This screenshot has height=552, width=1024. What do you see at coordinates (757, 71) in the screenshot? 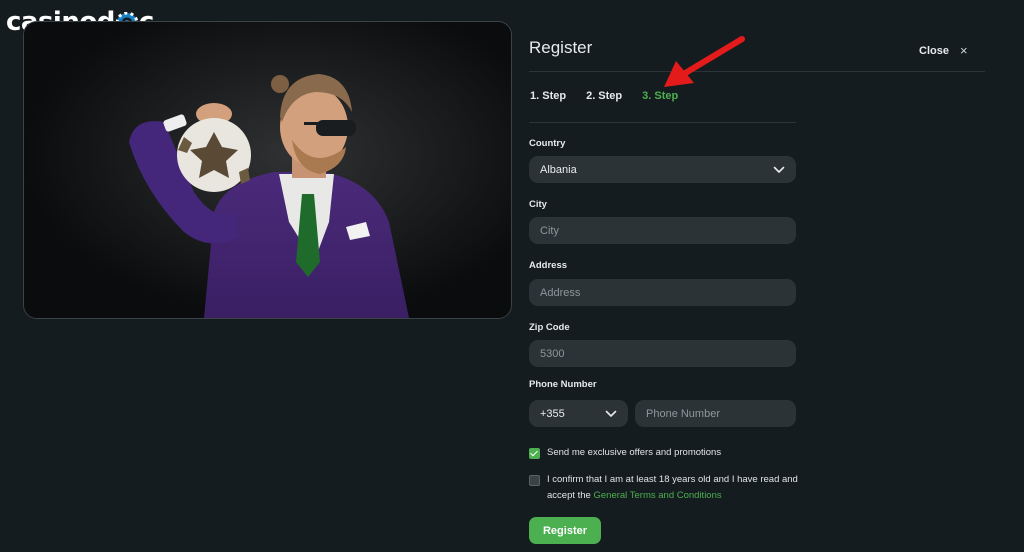
I see `header-divider` at bounding box center [757, 71].